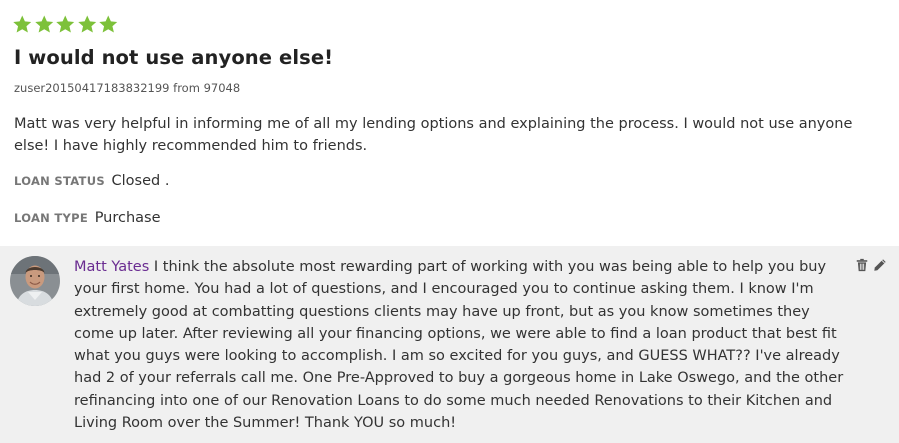 This screenshot has height=443, width=899. I want to click on loan-type-row: LOAN TYPE Purchase, so click(87, 218).